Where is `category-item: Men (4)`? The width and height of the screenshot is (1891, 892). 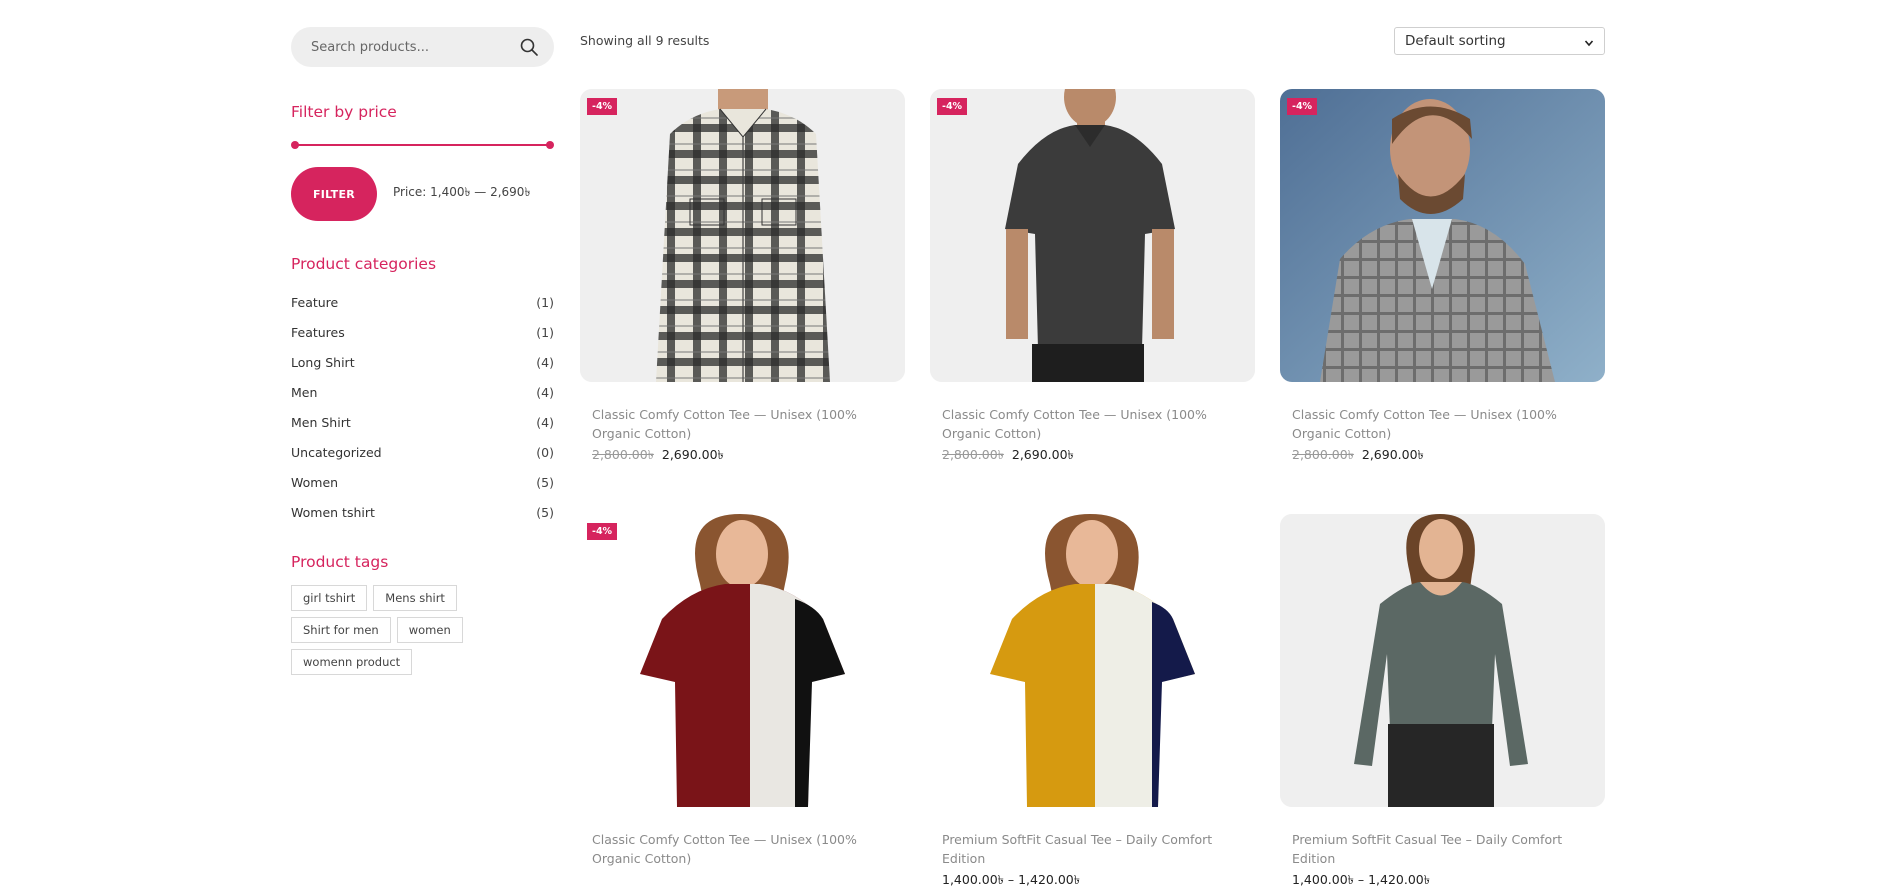
category-item: Men (4) is located at coordinates (422, 392).